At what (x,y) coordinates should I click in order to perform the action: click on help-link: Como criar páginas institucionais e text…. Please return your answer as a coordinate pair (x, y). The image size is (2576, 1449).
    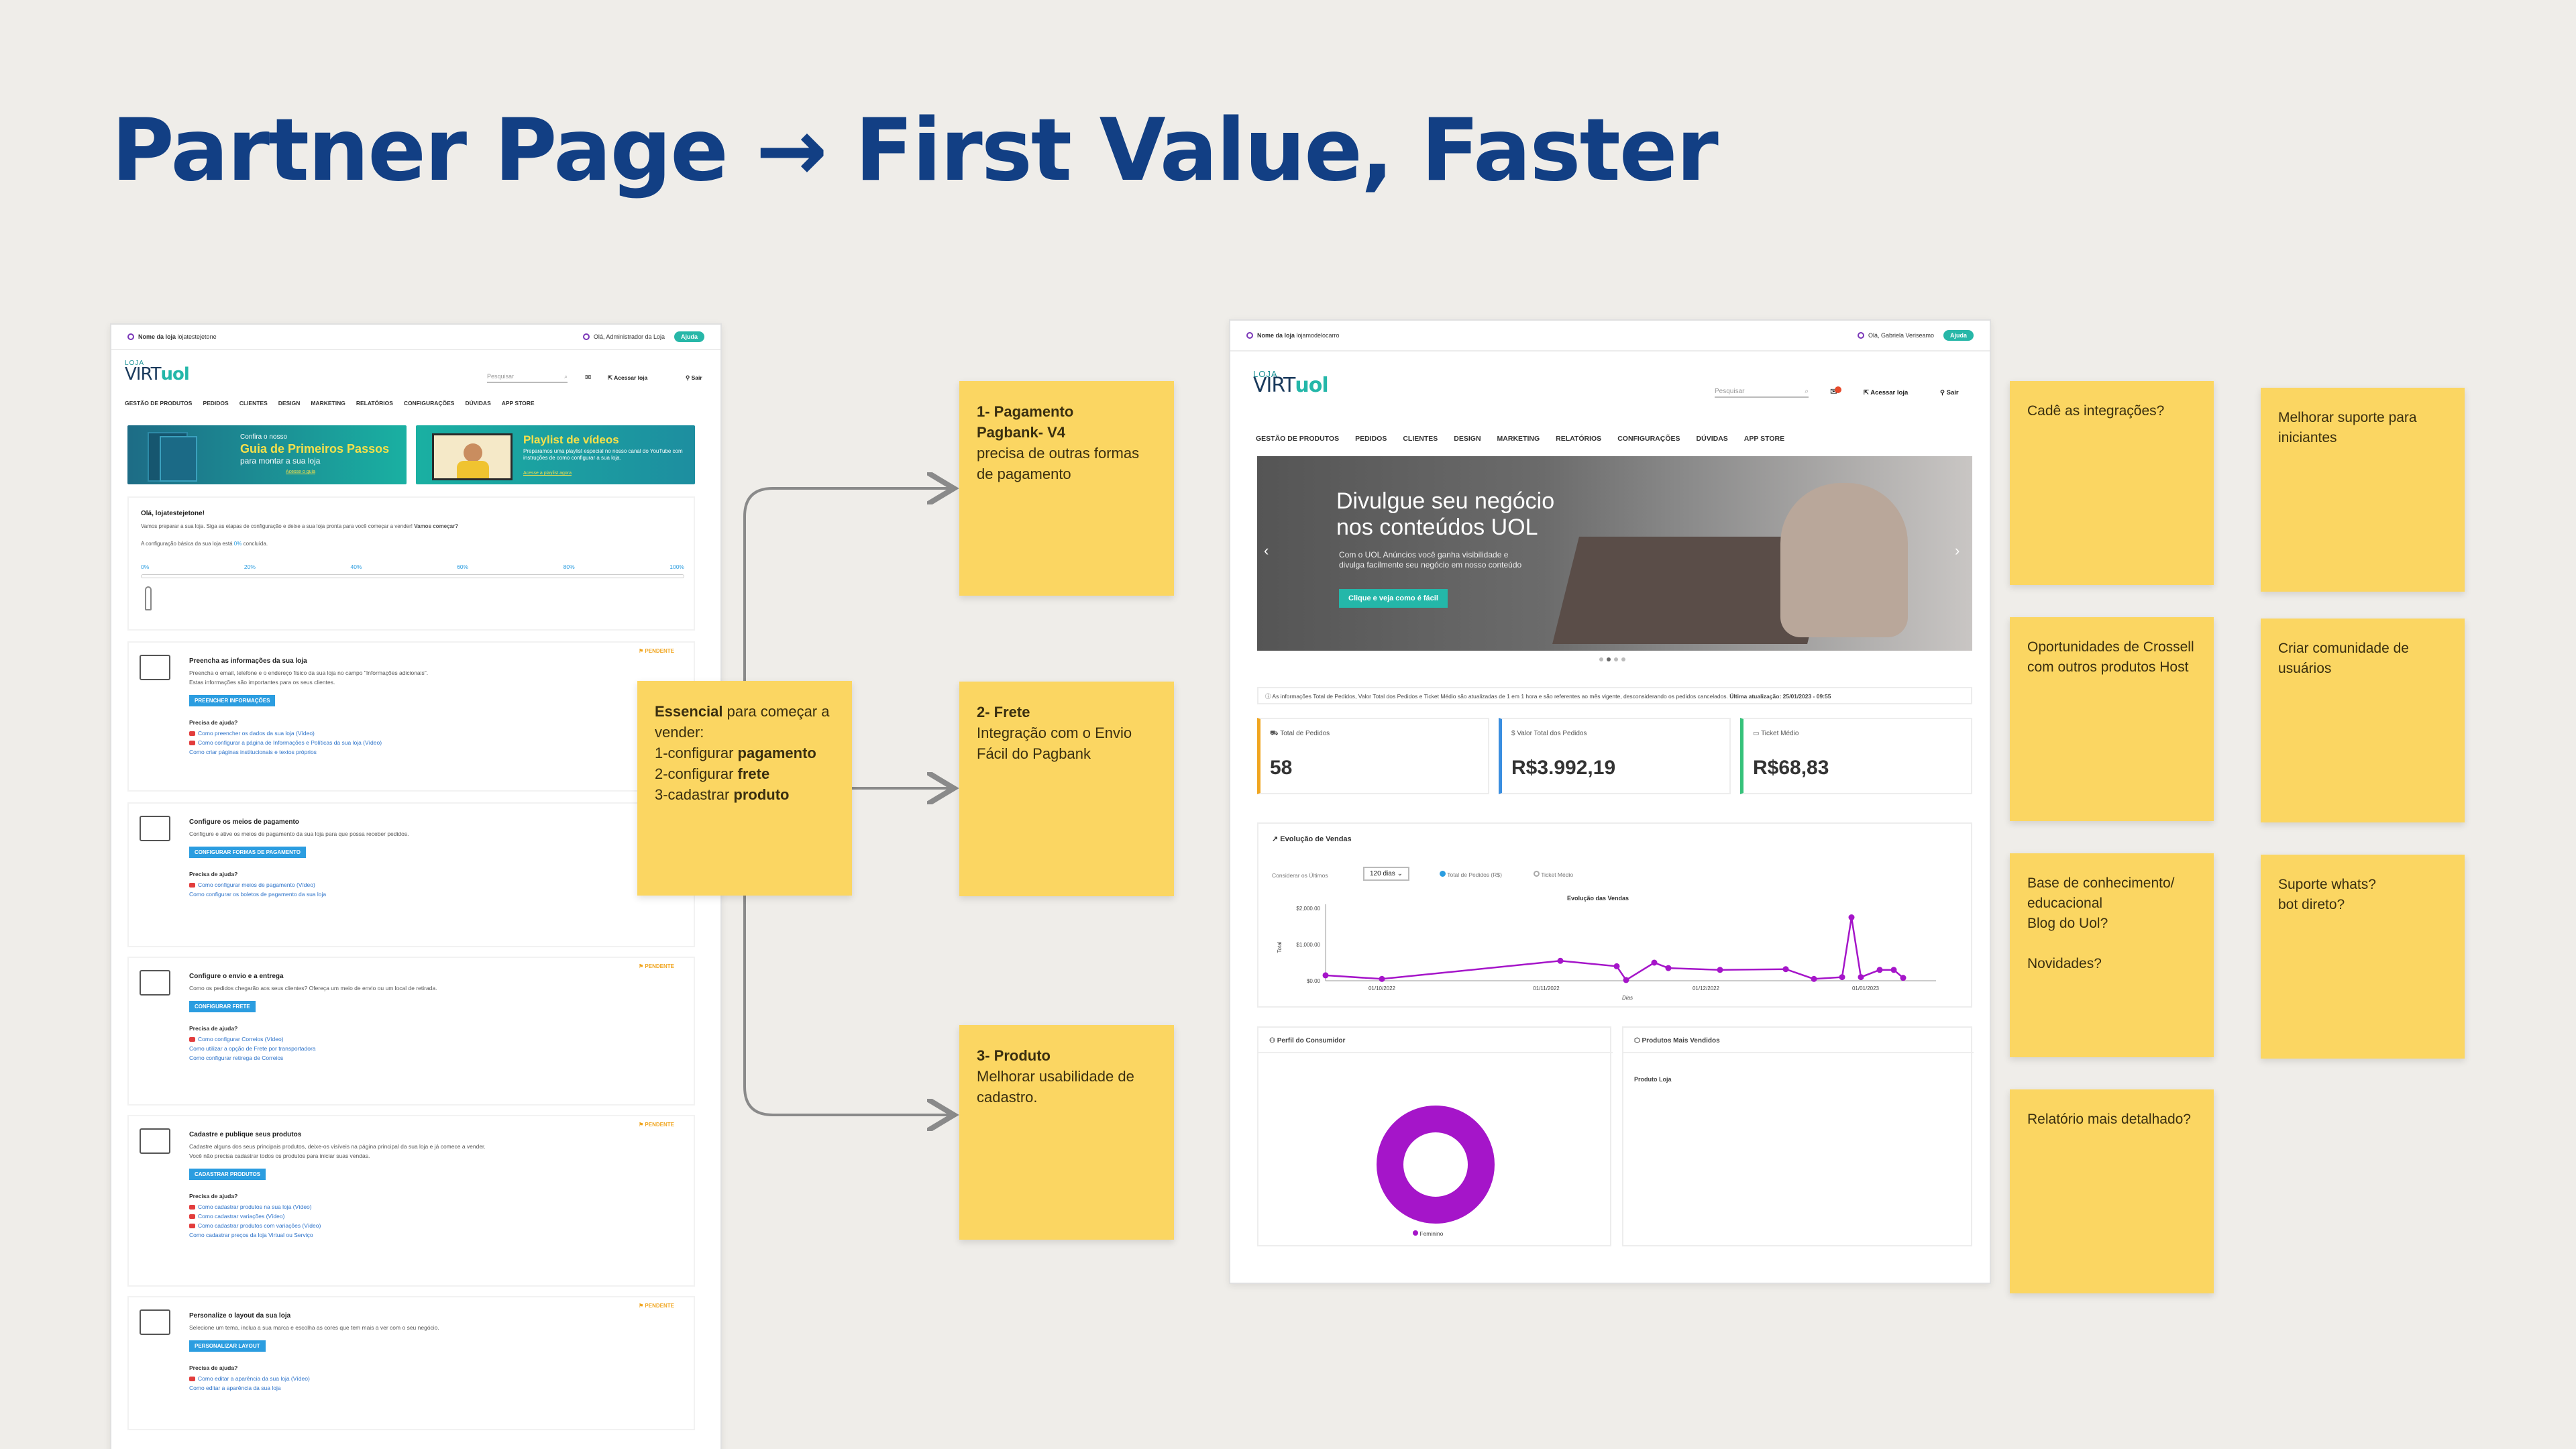
    Looking at the image, I should click on (253, 752).